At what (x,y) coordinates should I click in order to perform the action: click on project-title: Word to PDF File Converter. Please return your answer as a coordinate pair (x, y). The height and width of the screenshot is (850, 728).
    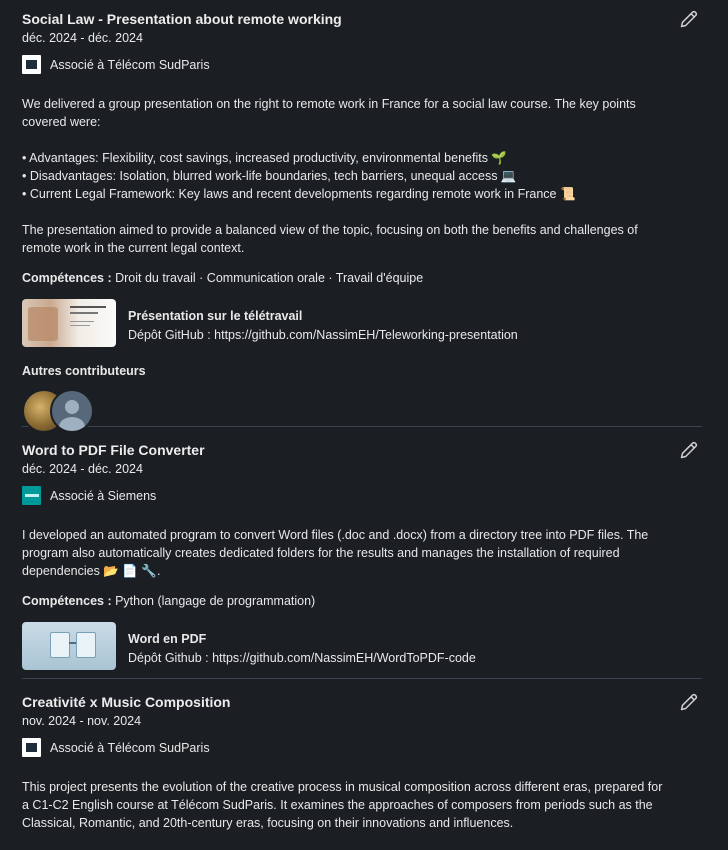
    Looking at the image, I should click on (113, 450).